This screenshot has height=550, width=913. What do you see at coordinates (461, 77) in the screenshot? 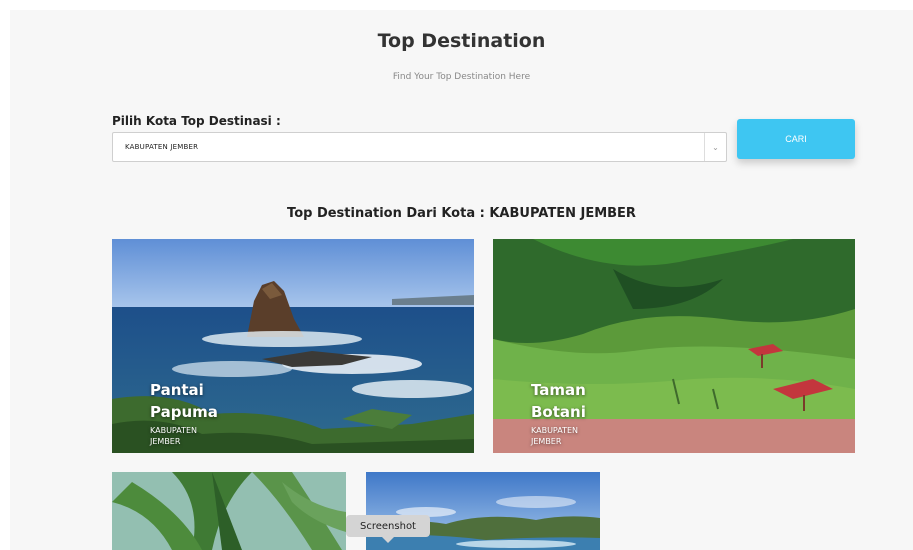
I see `page-subtitle: Find Your Top Destination Here` at bounding box center [461, 77].